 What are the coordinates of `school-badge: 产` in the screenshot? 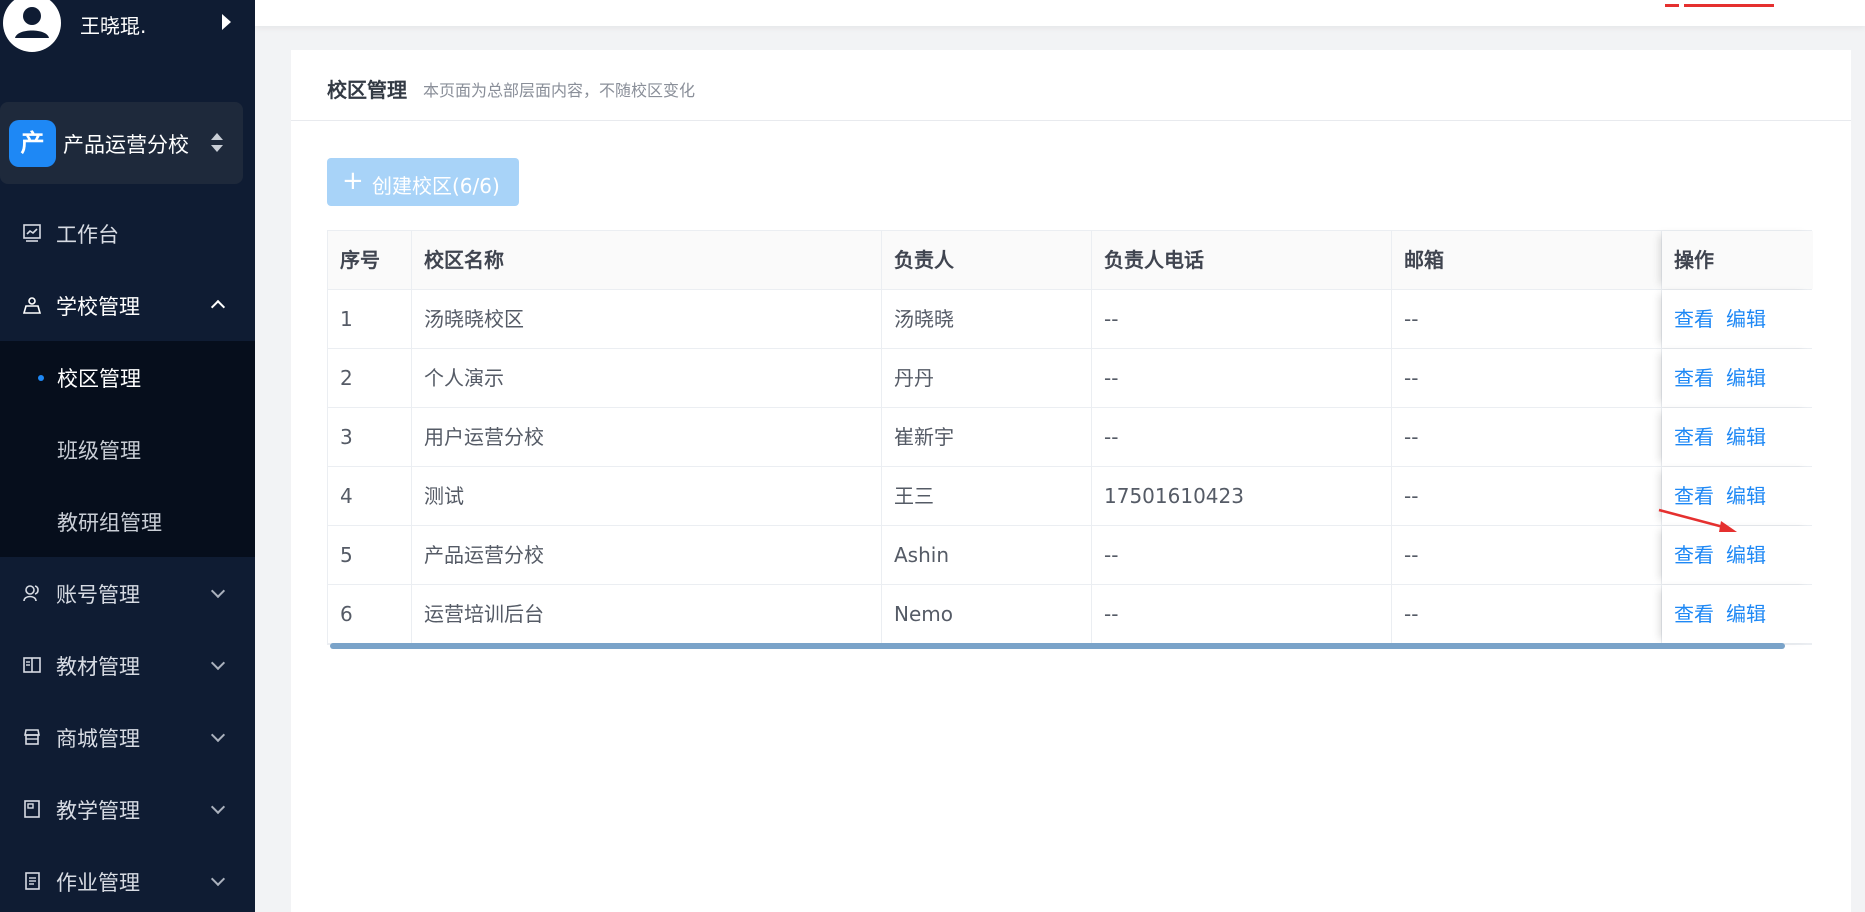 It's located at (32, 143).